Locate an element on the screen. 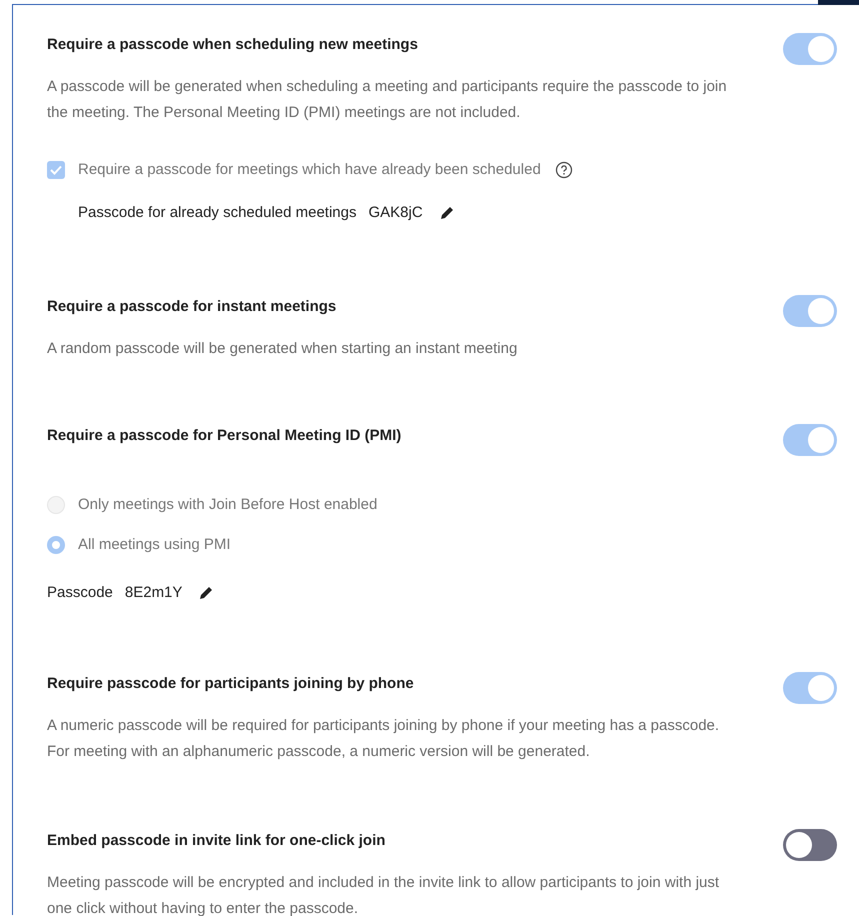  setting-description: A numeric passcode will be required for participants joining by phone if your meeting has a passcode. For meeting with an alphanumeric passcode, a numeric version will be generated. is located at coordinates (383, 739).